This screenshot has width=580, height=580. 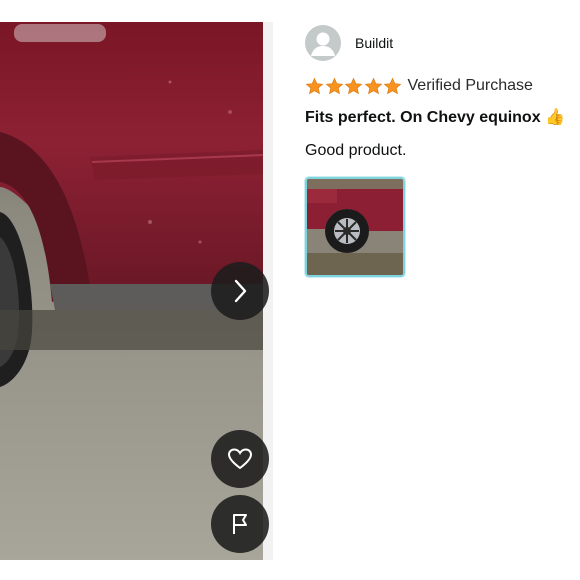 What do you see at coordinates (470, 85) in the screenshot?
I see `verified-purchase-badge: Verified Purchase` at bounding box center [470, 85].